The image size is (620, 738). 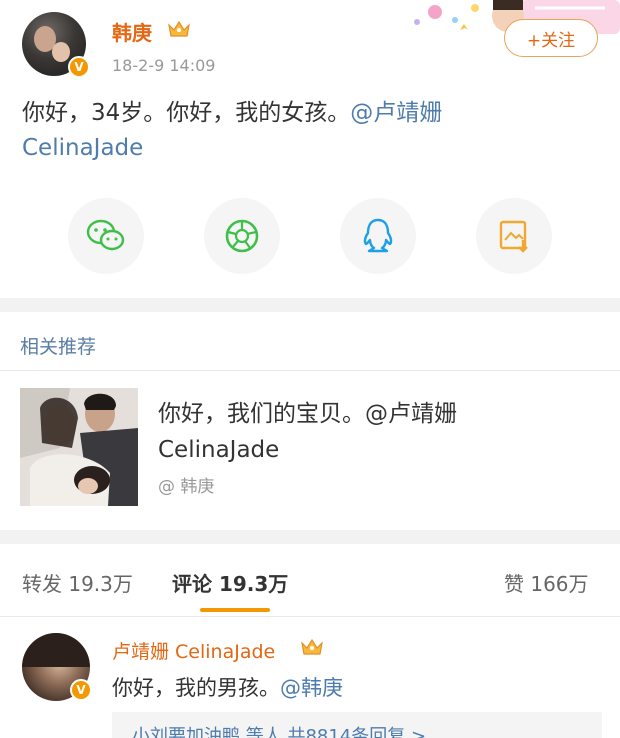 I want to click on author-name: 韩庚, so click(x=132, y=31).